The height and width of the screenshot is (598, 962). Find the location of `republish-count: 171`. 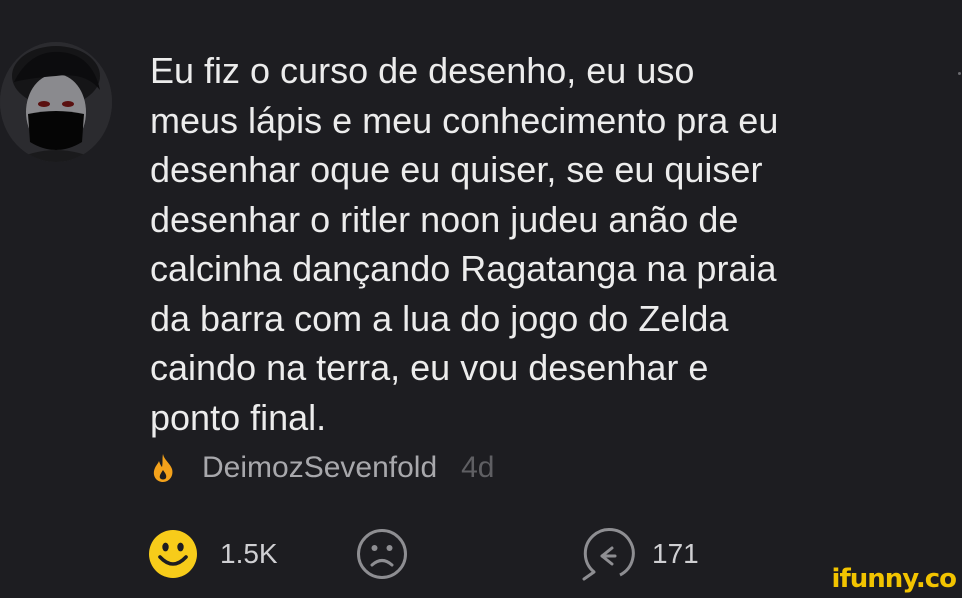

republish-count: 171 is located at coordinates (675, 553).